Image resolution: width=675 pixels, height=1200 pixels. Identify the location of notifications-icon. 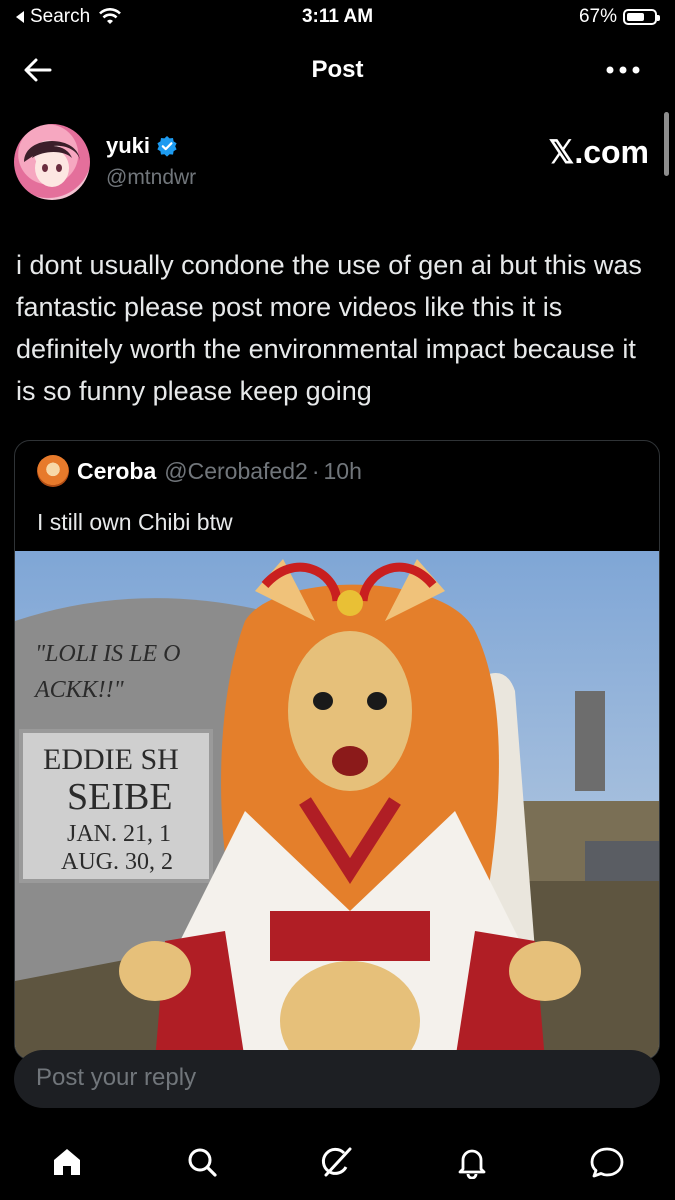
(472, 1164).